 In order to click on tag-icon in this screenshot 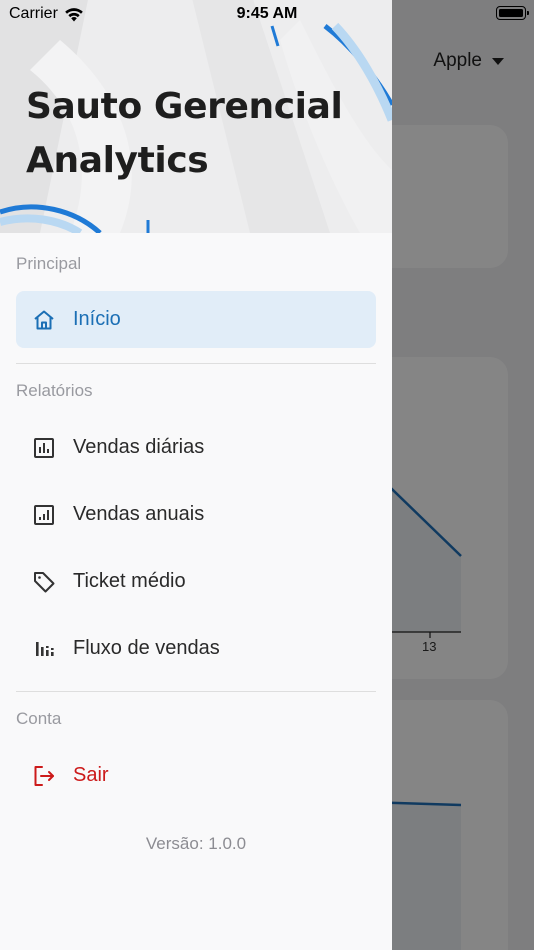, I will do `click(44, 582)`.